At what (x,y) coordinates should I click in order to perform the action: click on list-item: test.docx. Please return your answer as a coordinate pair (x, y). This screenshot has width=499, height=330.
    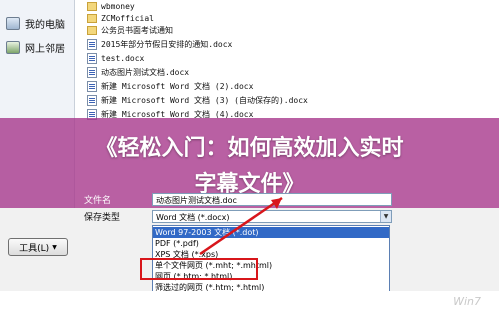
    Looking at the image, I should click on (115, 58).